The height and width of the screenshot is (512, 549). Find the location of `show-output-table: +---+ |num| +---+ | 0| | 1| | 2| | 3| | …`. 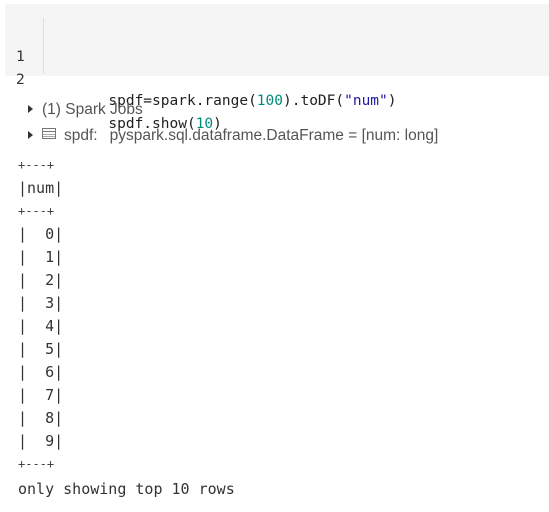

show-output-table: +---+ |num| +---+ | 0| | 1| | 2| | 3| | … is located at coordinates (40, 315).